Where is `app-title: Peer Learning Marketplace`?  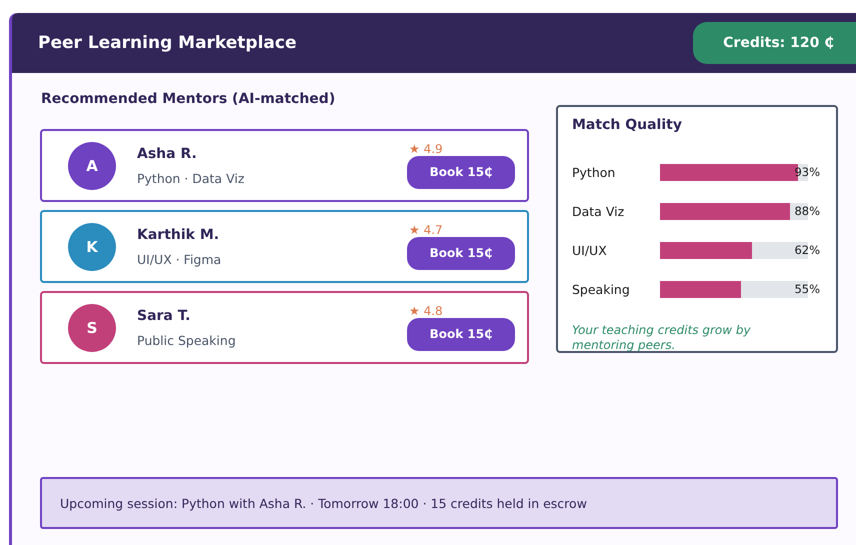
app-title: Peer Learning Marketplace is located at coordinates (167, 43).